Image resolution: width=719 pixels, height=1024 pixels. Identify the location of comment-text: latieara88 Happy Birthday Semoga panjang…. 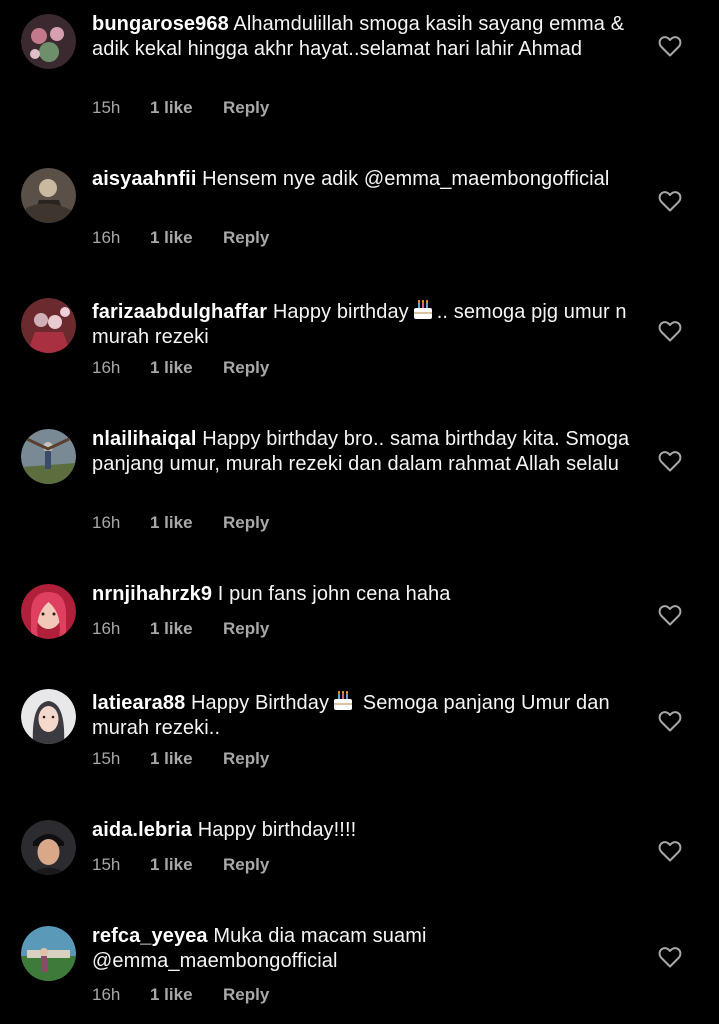
(362, 714).